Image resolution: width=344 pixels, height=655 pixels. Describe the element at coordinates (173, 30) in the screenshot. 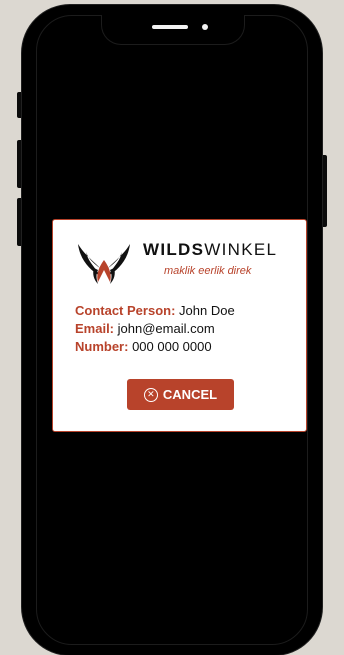

I see `phone-notch` at that location.